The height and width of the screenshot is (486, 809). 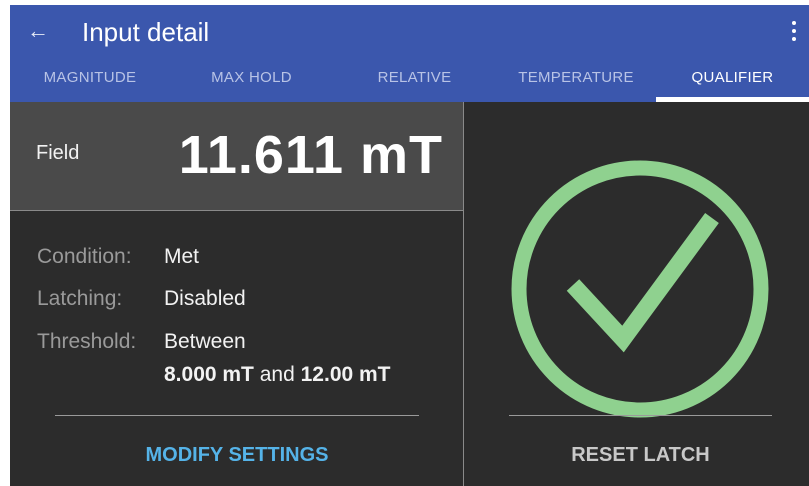 I want to click on tab-temperature: TEMPERATURE, so click(x=576, y=80).